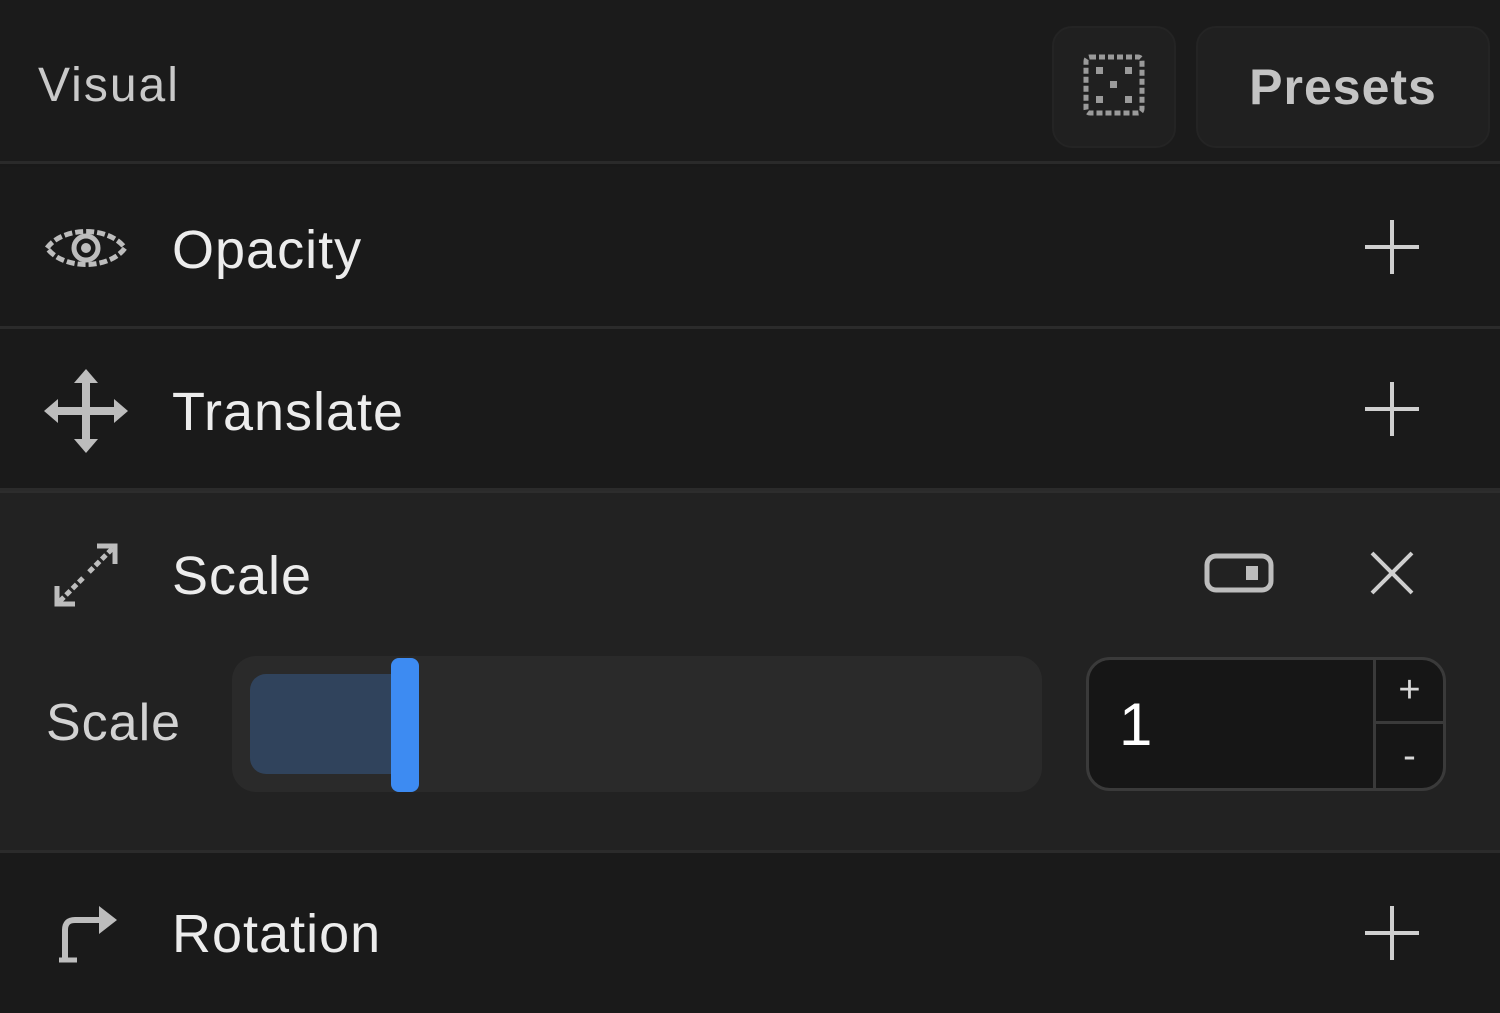  I want to click on scale-value-input, so click(1239, 724).